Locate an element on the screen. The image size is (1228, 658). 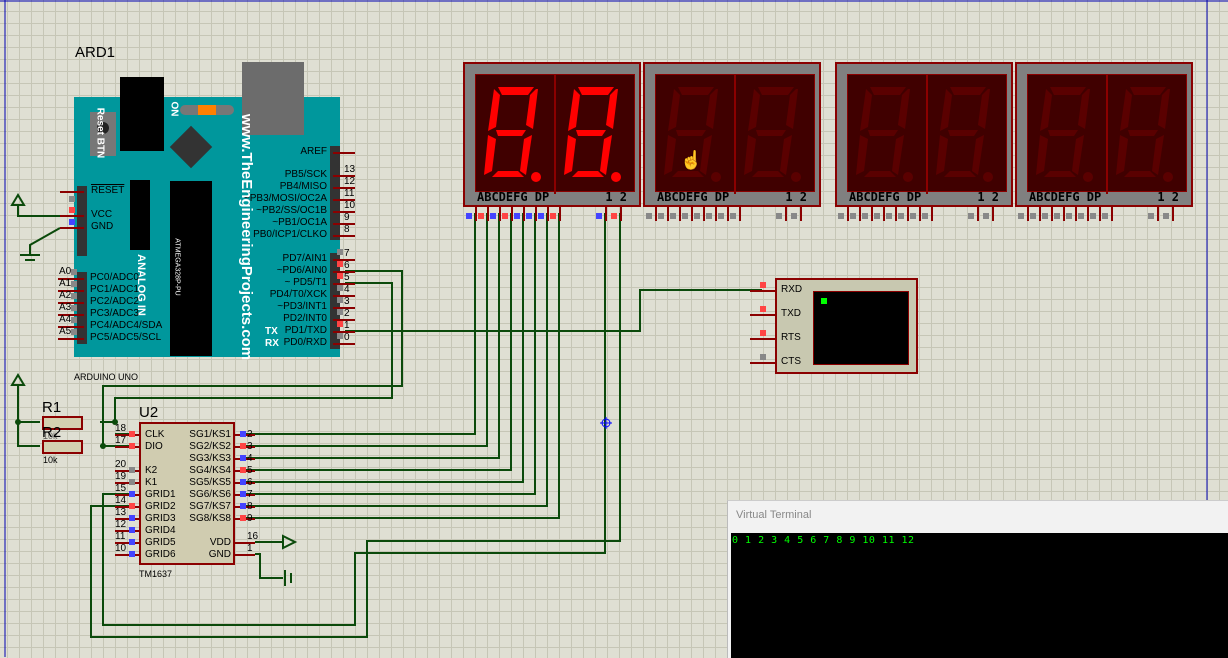
arduino-ref: ARD1 is located at coordinates (95, 52).